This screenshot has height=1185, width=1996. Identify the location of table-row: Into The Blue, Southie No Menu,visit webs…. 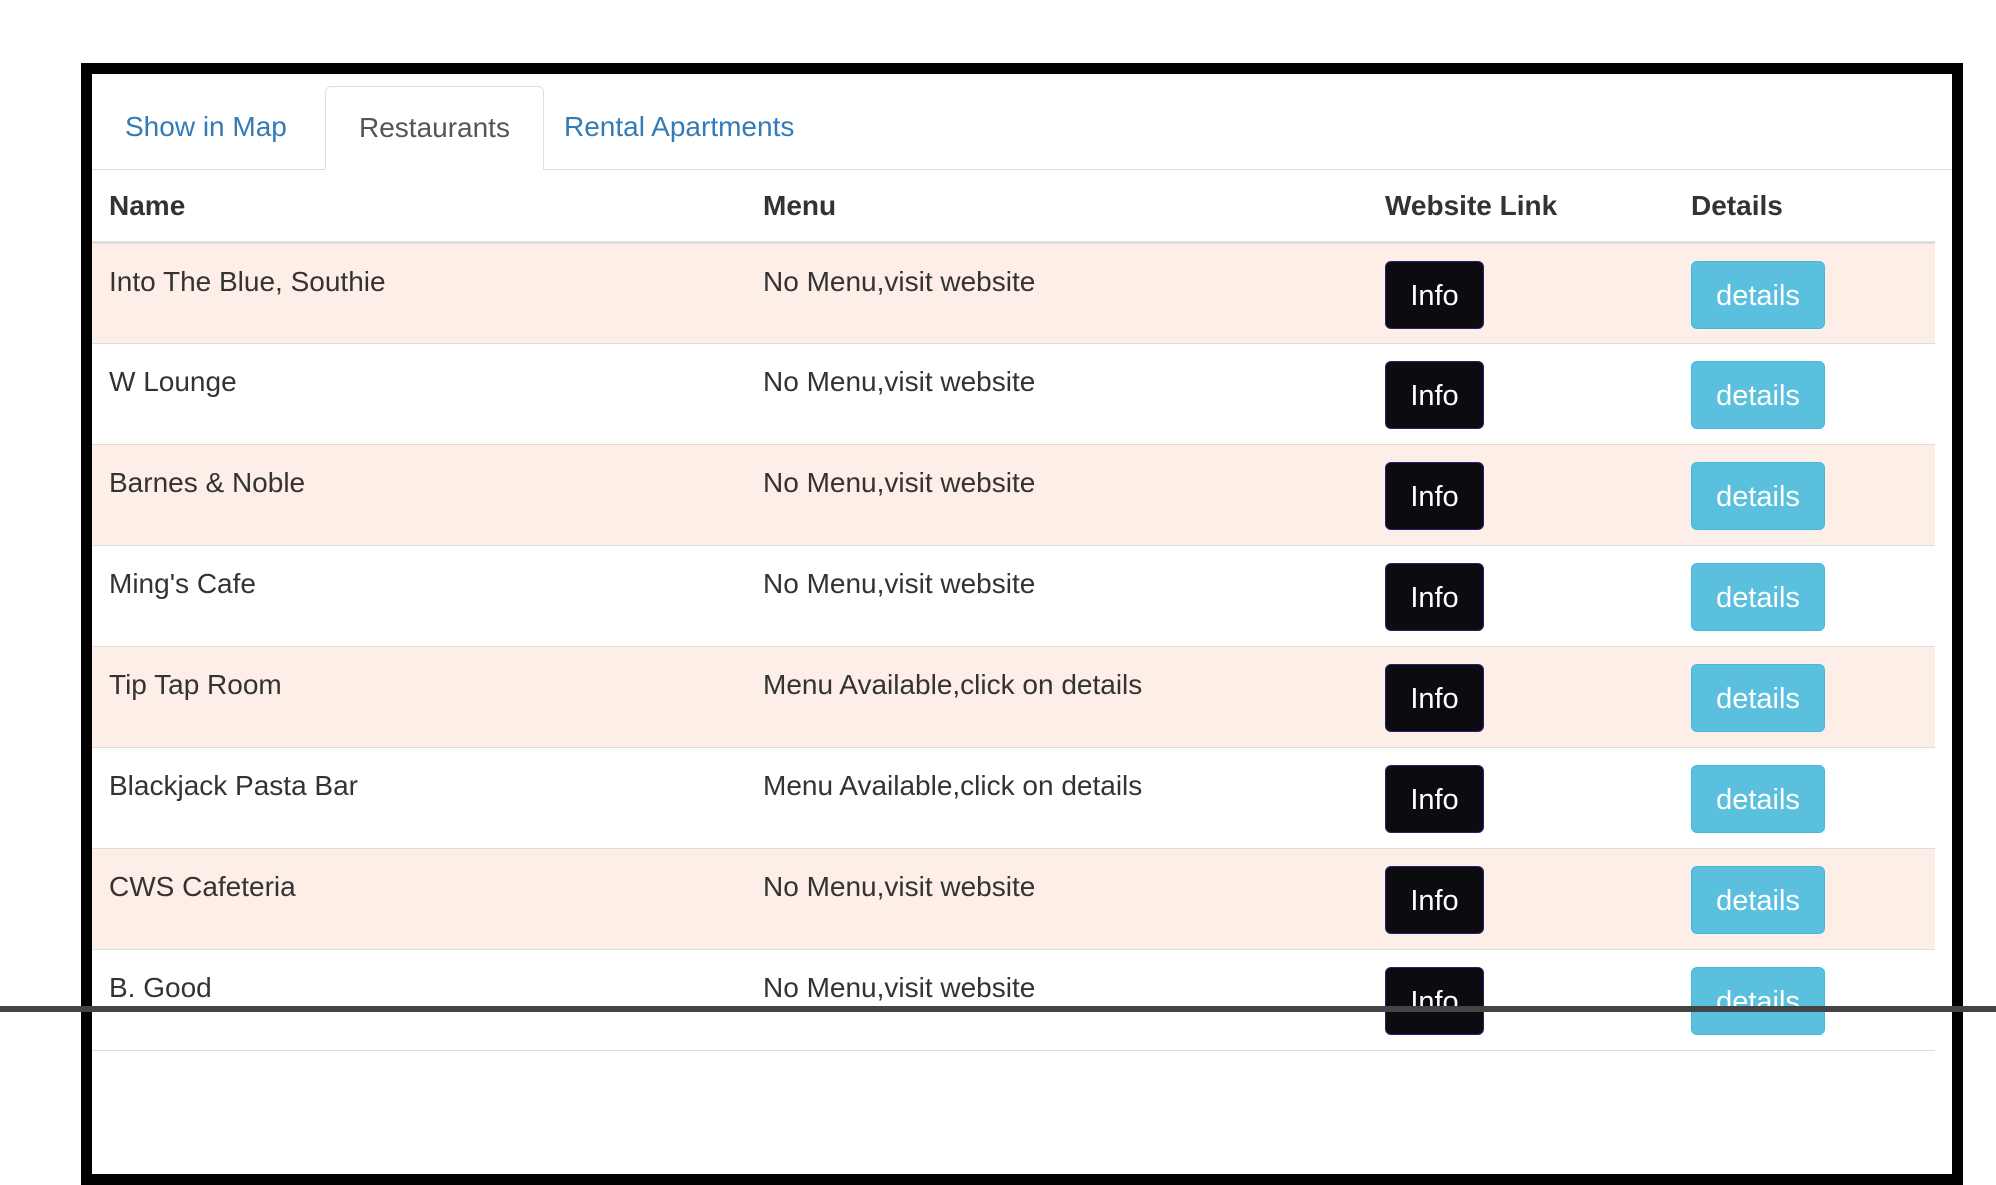
(1013, 293).